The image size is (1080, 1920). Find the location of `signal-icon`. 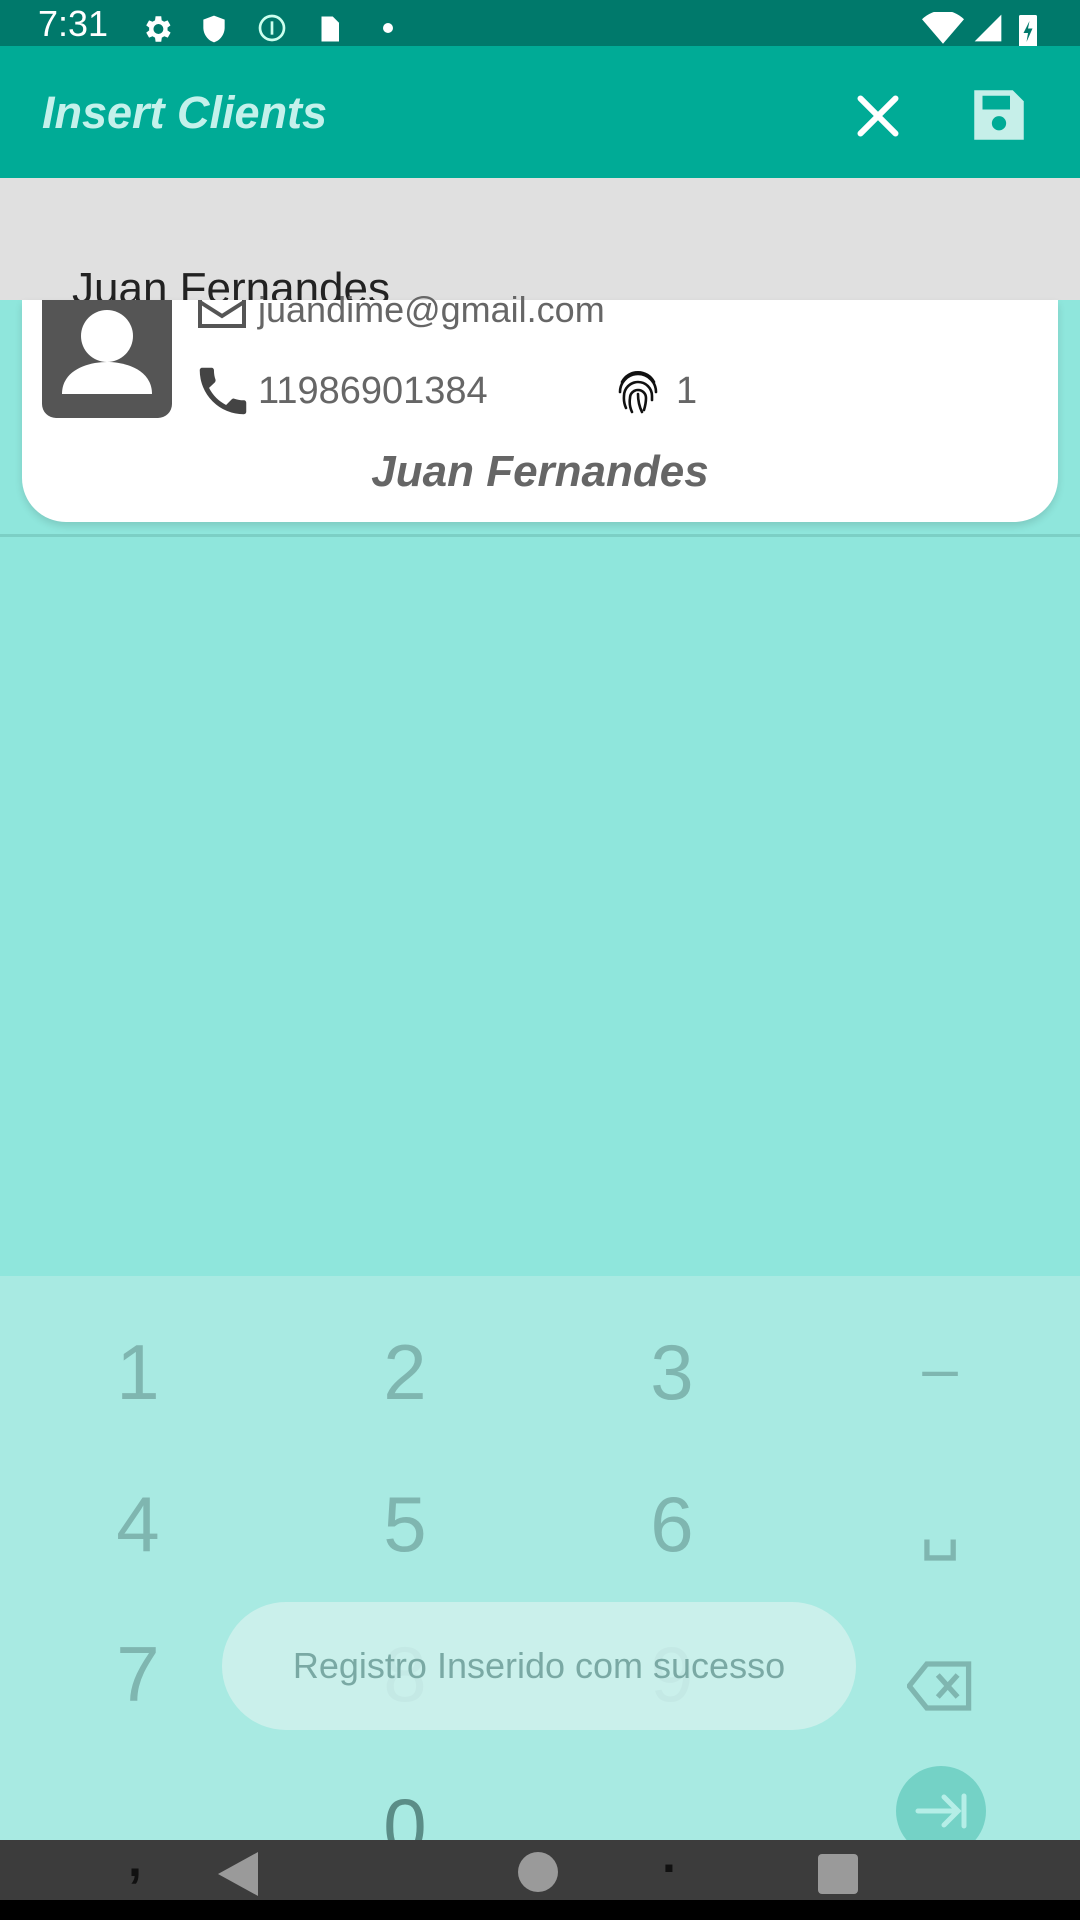

signal-icon is located at coordinates (988, 28).